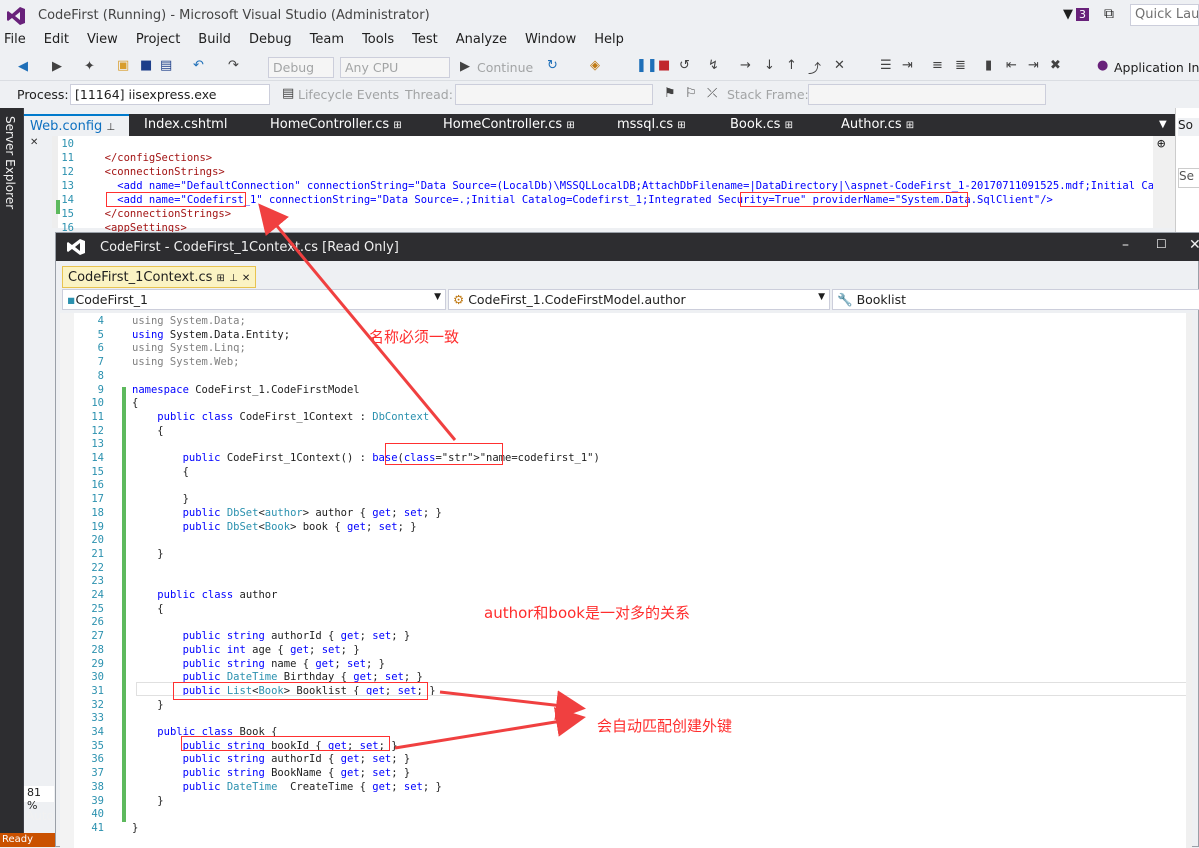  What do you see at coordinates (1188, 127) in the screenshot?
I see `solution-explorer-tab: So` at bounding box center [1188, 127].